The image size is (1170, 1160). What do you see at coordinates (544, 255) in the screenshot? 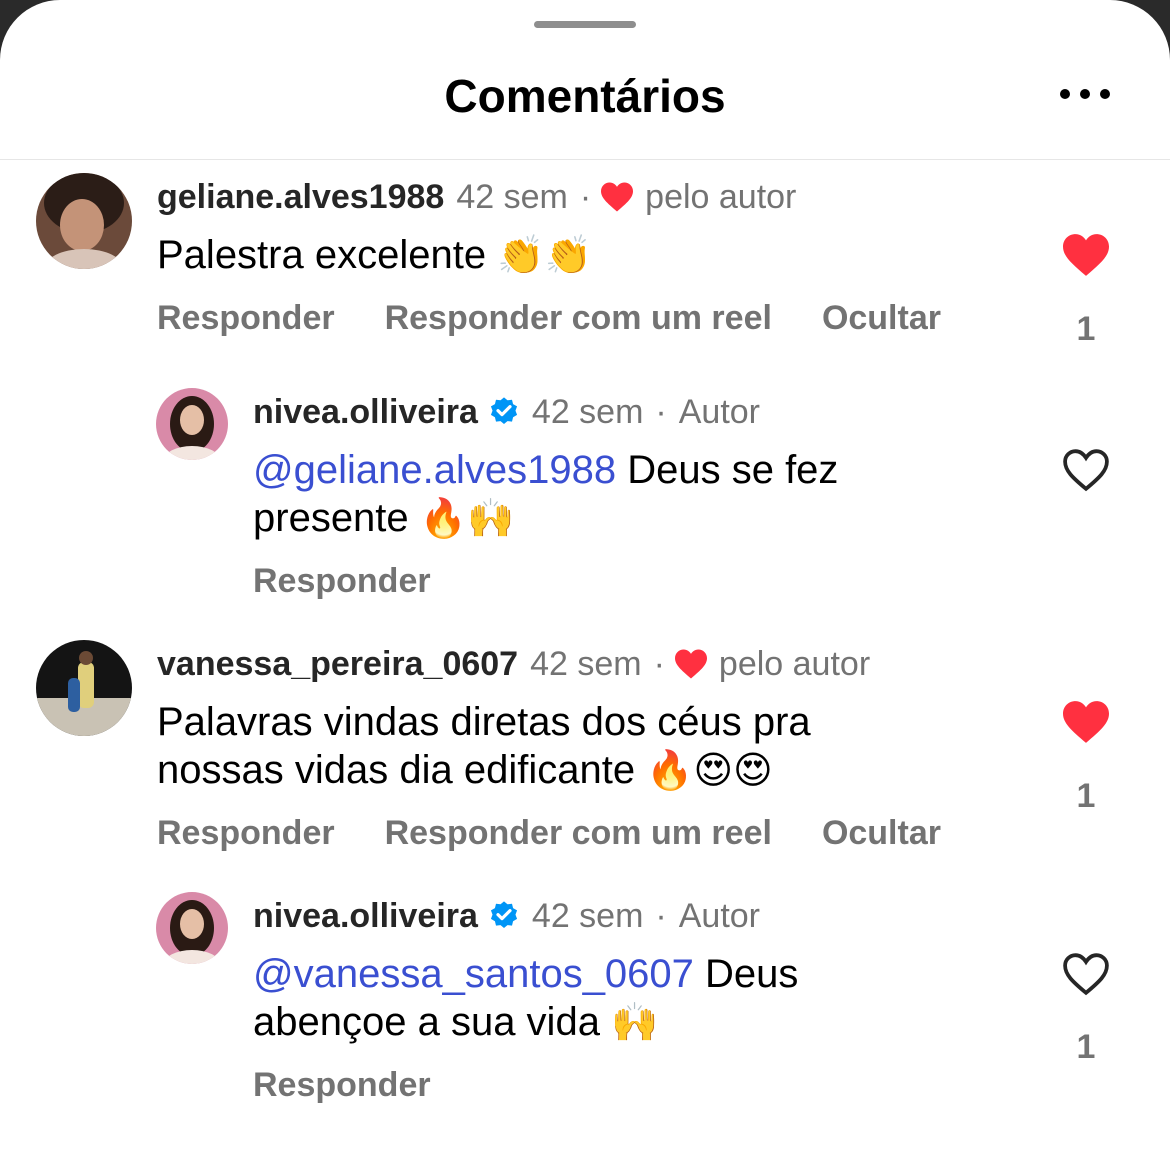
I see `emoji: 👏👏` at bounding box center [544, 255].